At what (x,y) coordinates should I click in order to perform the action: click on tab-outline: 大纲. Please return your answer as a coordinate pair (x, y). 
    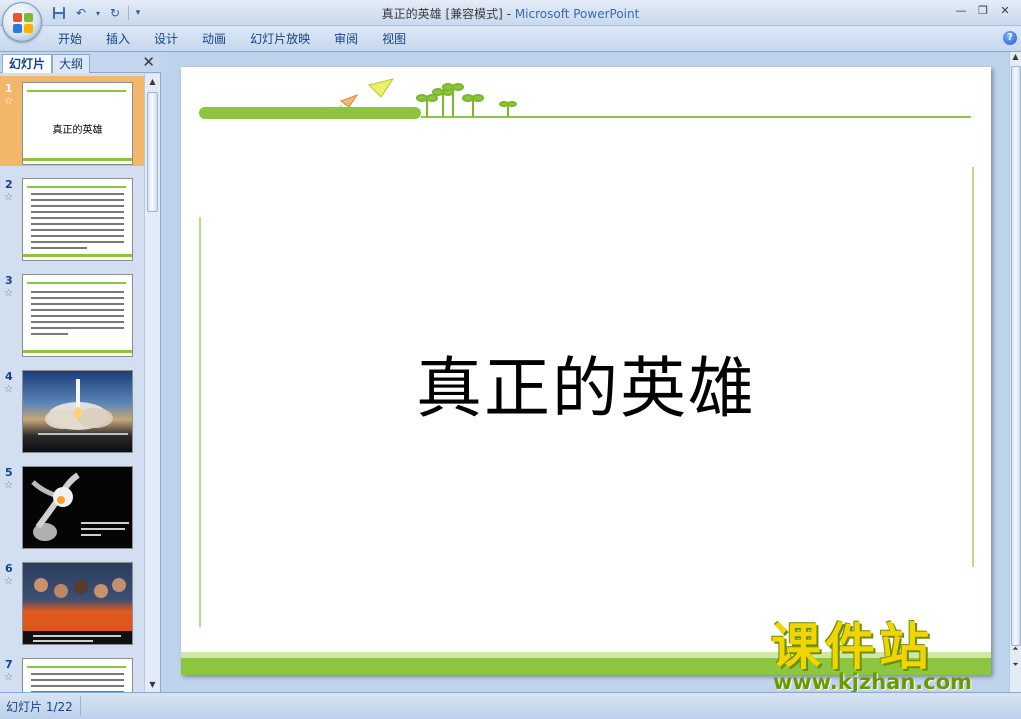
    Looking at the image, I should click on (71, 63).